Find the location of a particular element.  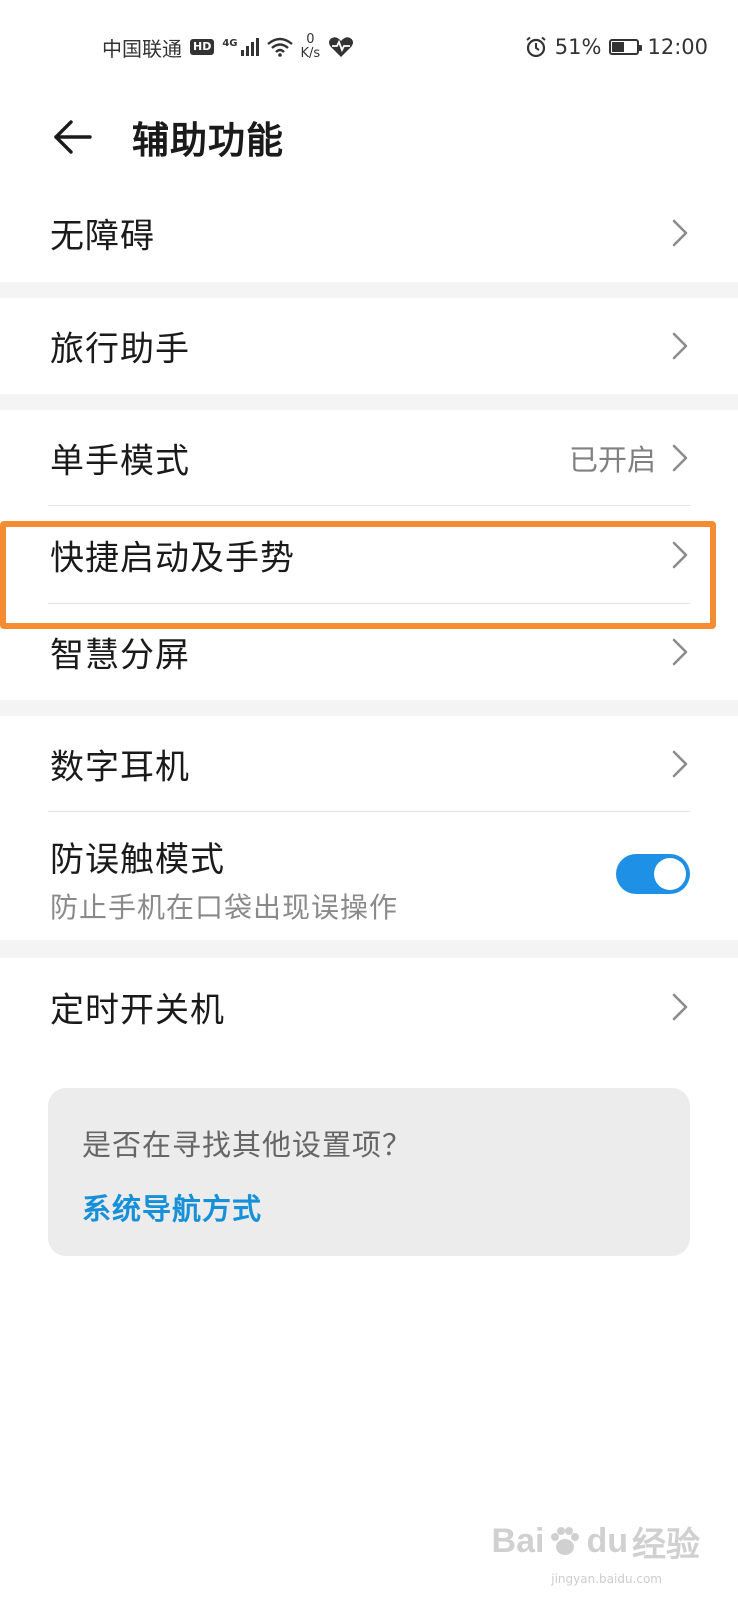

back-button is located at coordinates (73, 137).